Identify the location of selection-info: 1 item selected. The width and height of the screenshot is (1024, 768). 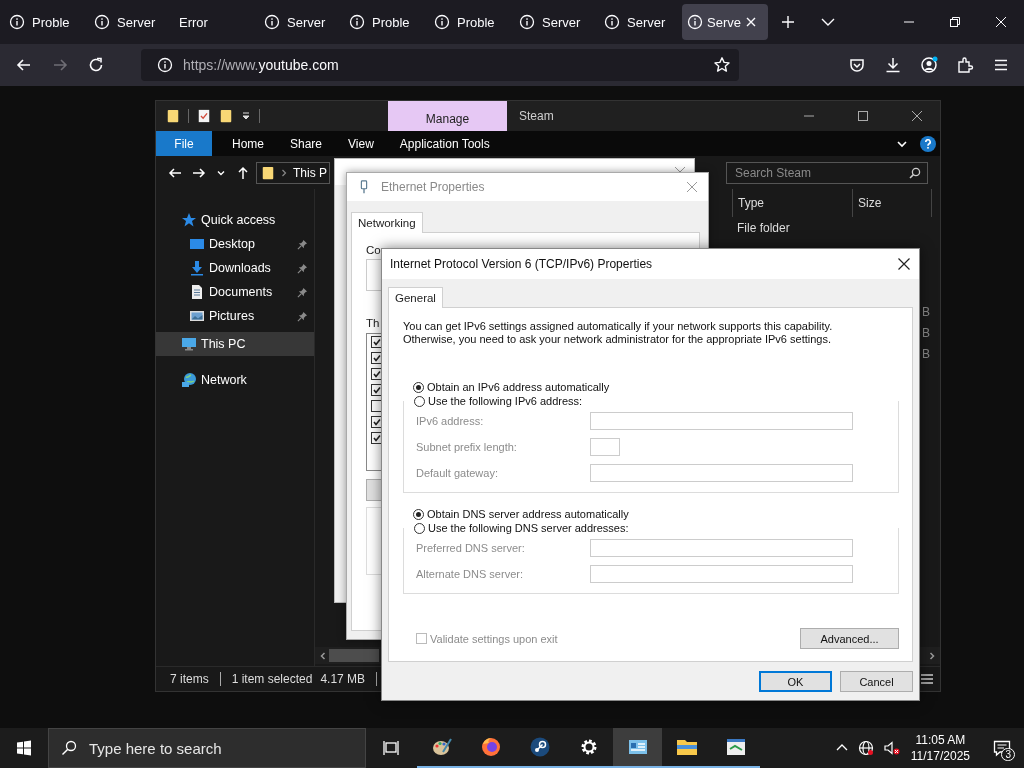
(272, 679).